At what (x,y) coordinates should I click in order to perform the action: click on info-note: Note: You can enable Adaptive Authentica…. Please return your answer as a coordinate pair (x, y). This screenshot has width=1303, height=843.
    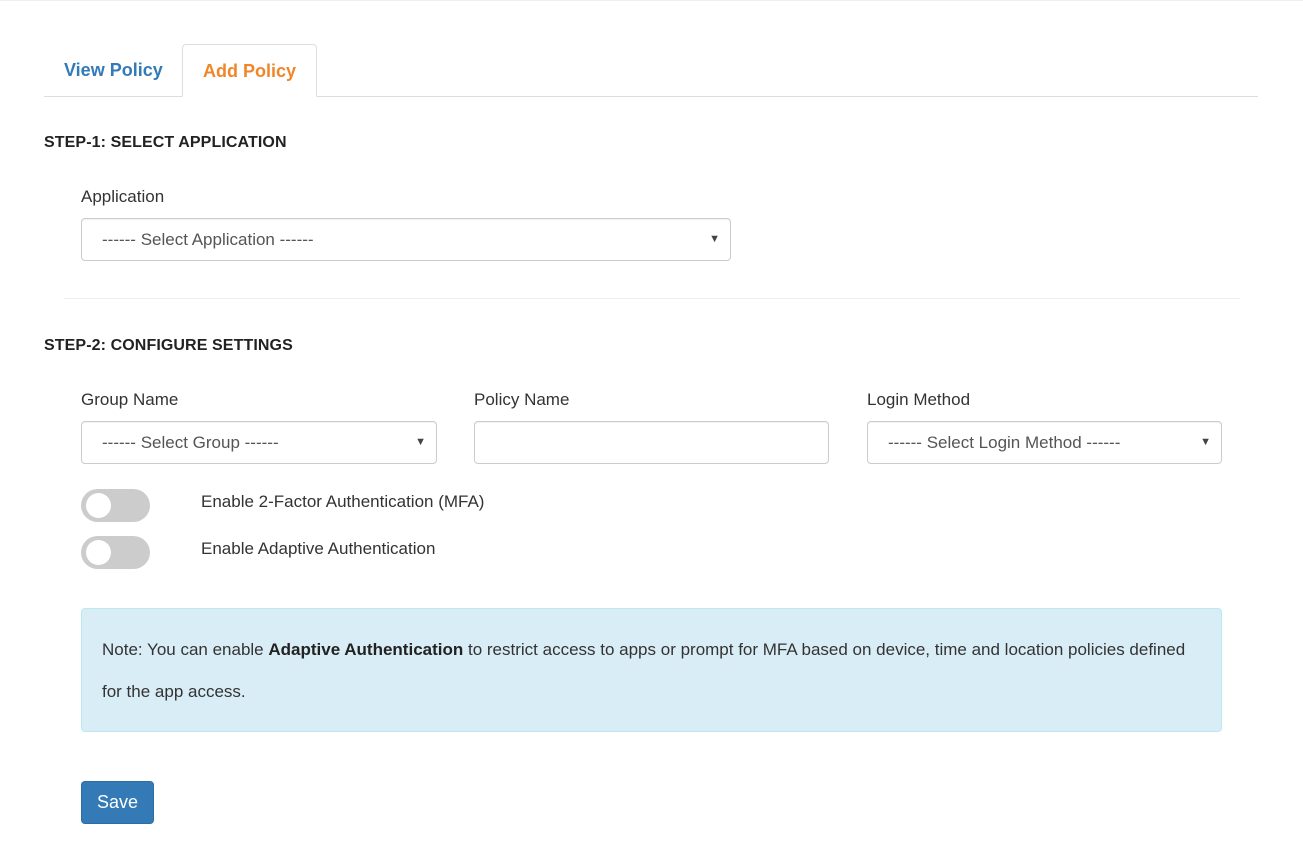
    Looking at the image, I should click on (651, 670).